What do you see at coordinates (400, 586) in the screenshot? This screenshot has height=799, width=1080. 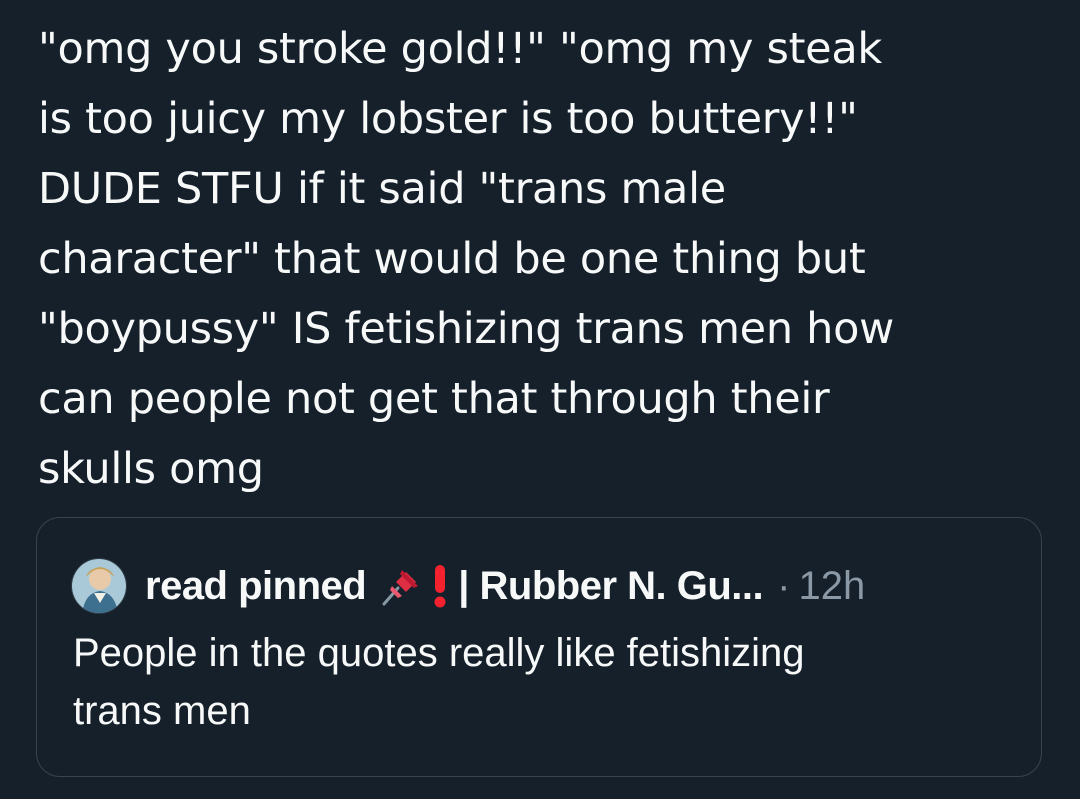 I see `pushpin-icon` at bounding box center [400, 586].